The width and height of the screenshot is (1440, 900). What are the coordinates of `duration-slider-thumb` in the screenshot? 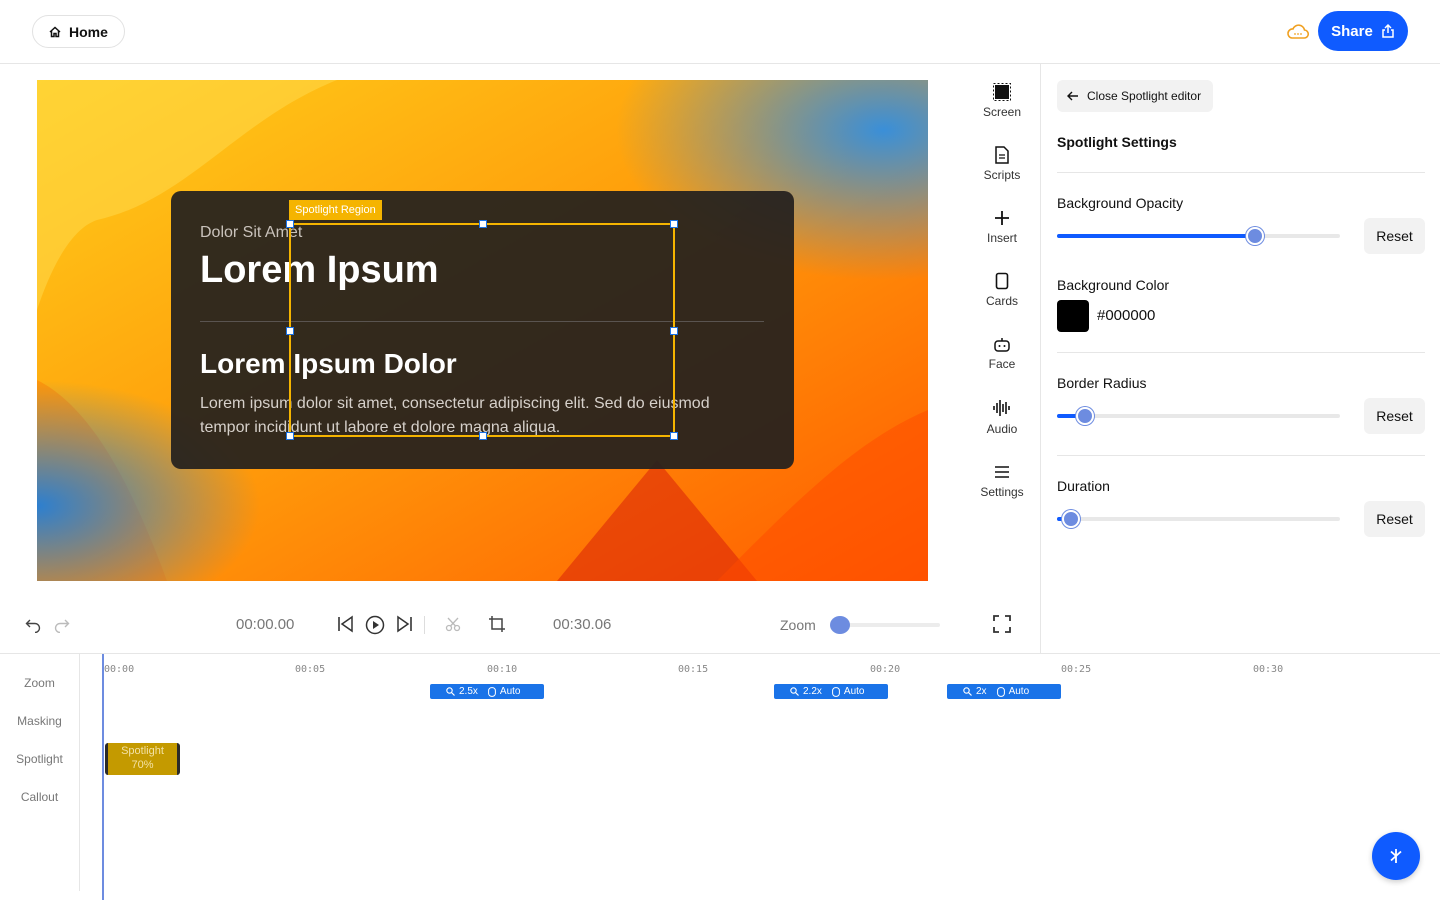 It's located at (1071, 519).